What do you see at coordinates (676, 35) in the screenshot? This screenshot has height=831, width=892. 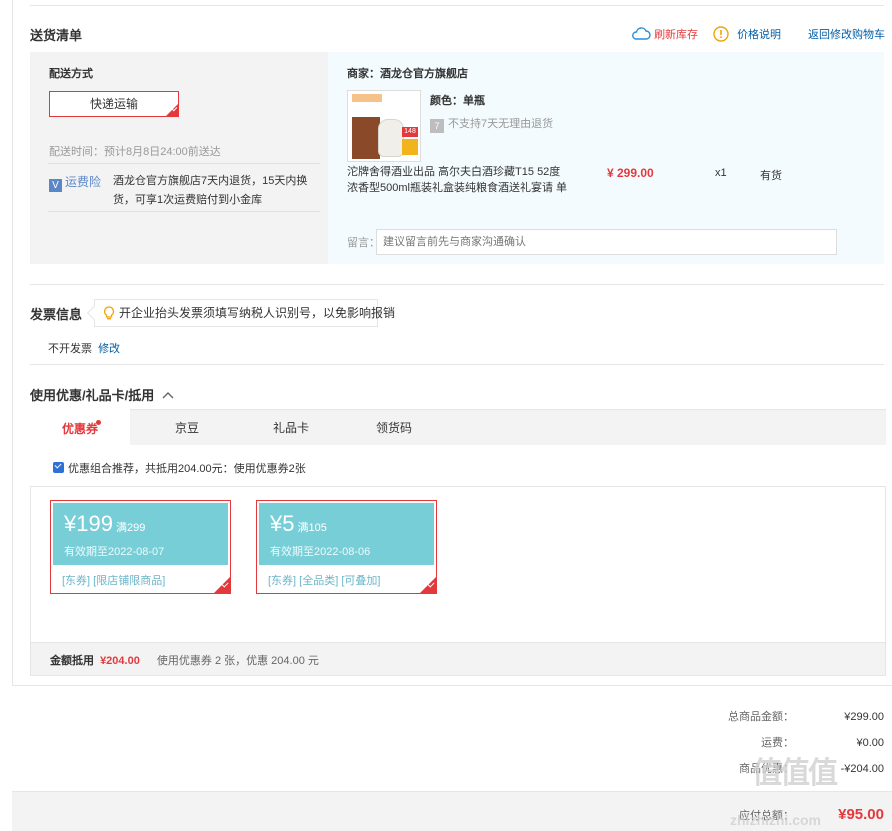 I see `refresh-stock-label: 刷新库存` at bounding box center [676, 35].